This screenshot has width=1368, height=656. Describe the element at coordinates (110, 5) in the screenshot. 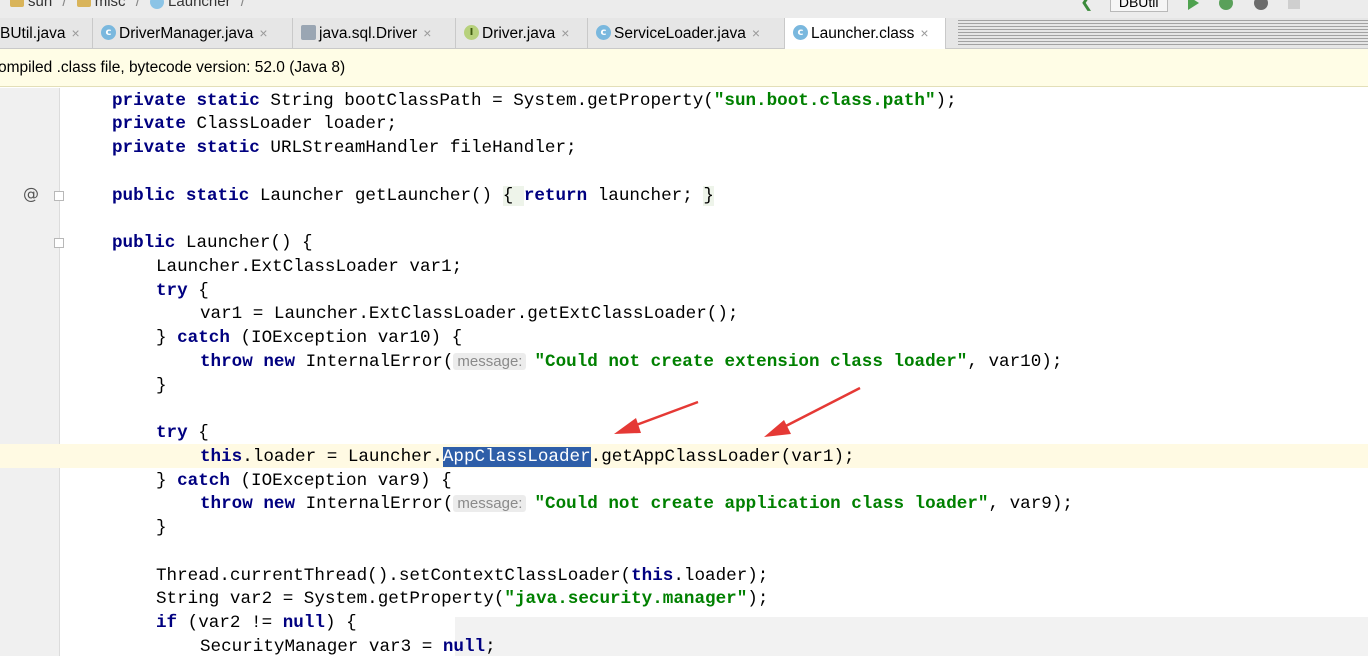

I see `breadcrumb-item-misc: misc` at that location.